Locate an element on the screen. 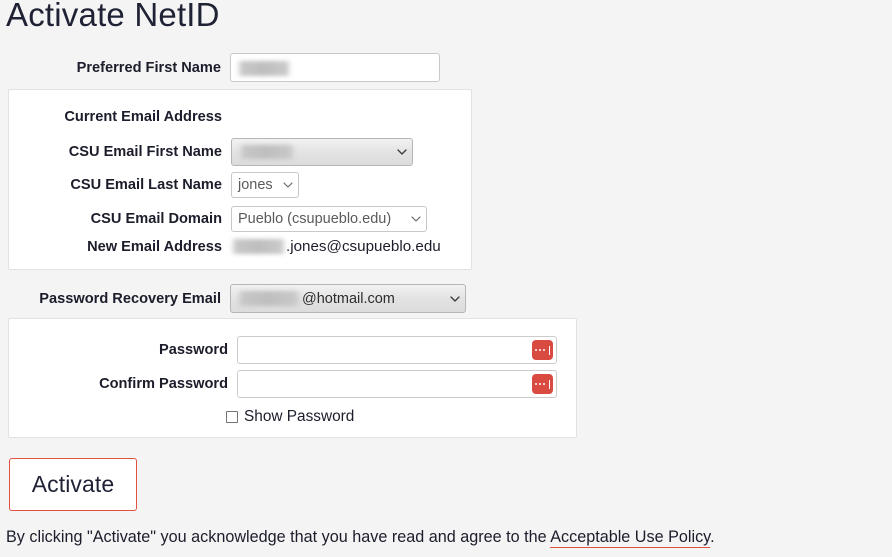 The image size is (892, 557). current-email-heading-row: Current Email Address is located at coordinates (120, 117).